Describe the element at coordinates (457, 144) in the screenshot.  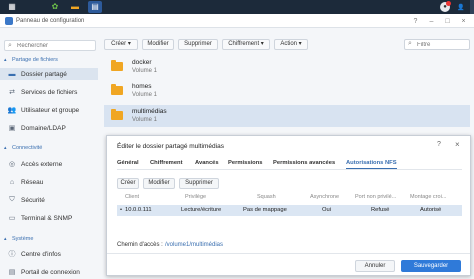
I see `dialog-close-icon: ×` at that location.